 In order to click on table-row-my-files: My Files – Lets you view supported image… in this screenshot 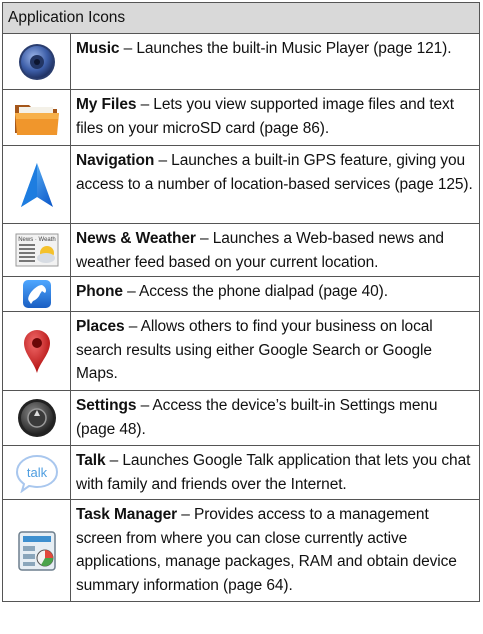, I will do `click(241, 118)`.